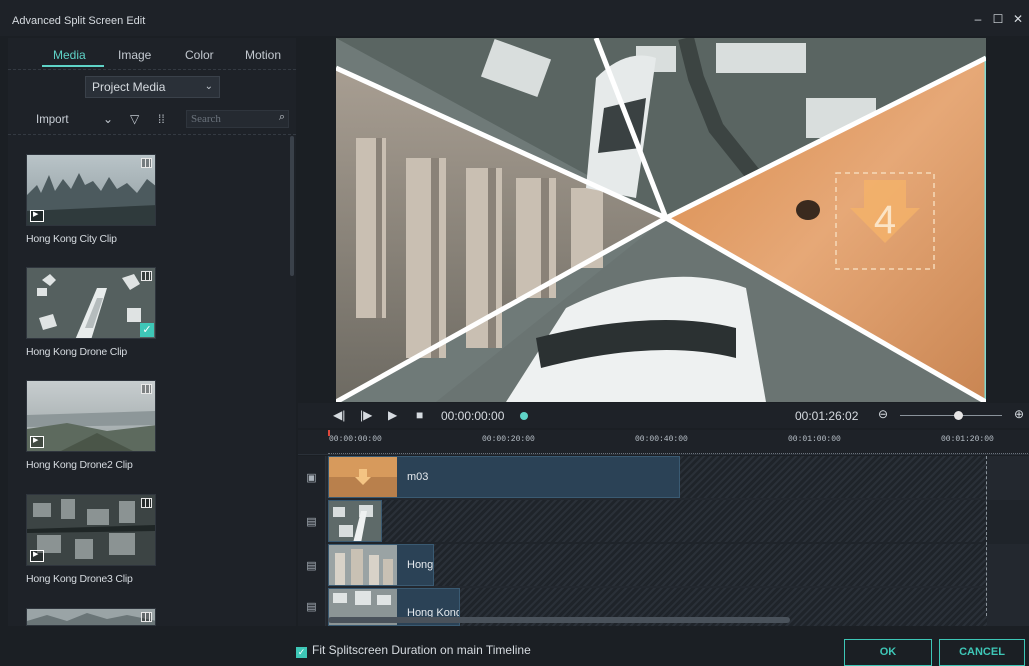  I want to click on panel-tabs: Media Image Color Motion, so click(152, 53).